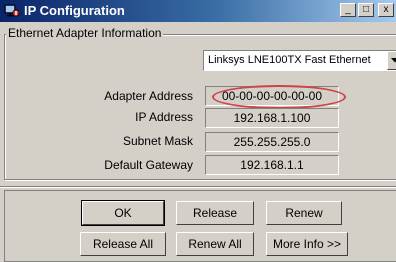 This screenshot has height=262, width=396. I want to click on subnet-mask-label: Subnet Mask, so click(157, 141).